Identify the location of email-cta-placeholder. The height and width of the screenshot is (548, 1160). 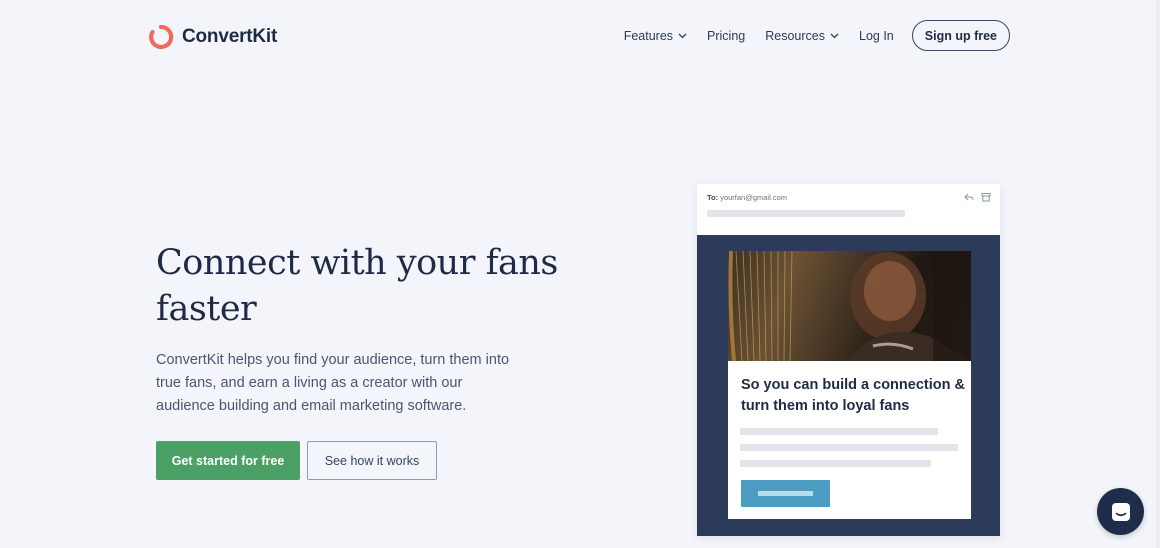
(785, 493).